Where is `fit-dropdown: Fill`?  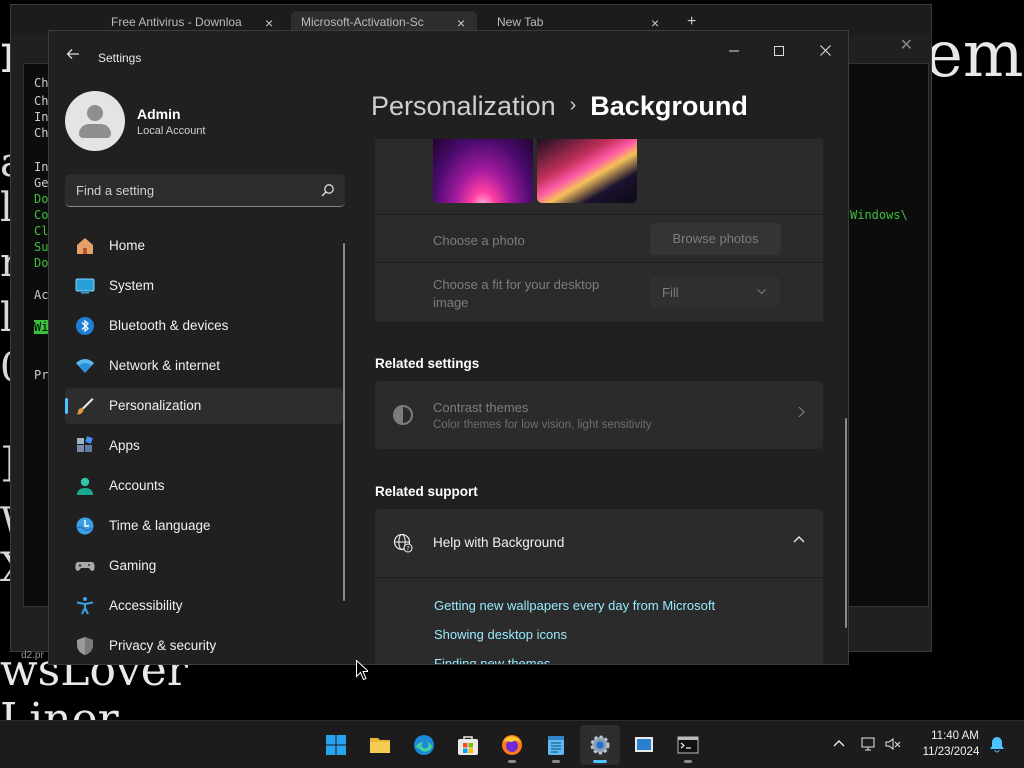
fit-dropdown: Fill is located at coordinates (715, 292).